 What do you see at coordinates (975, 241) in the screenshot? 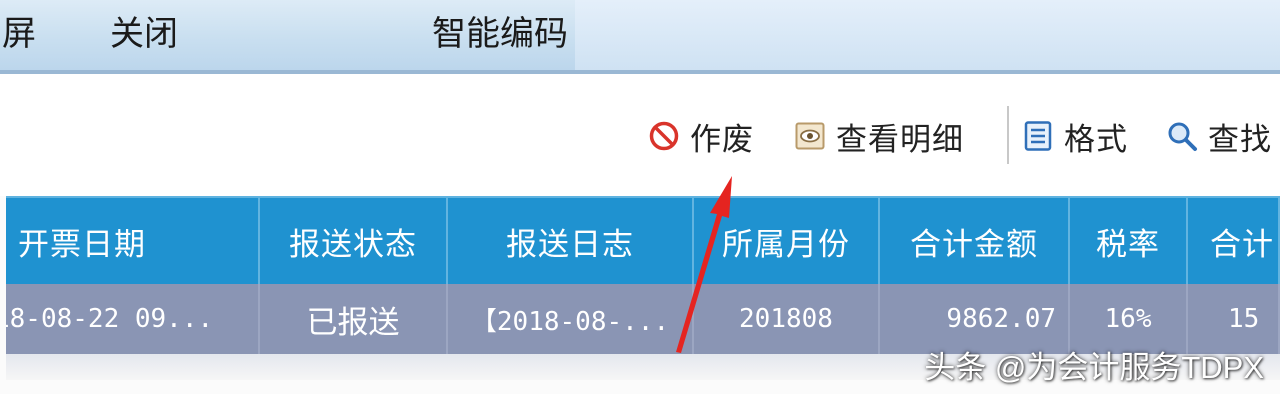
I see `column-header-total-amount: 合计金额` at bounding box center [975, 241].